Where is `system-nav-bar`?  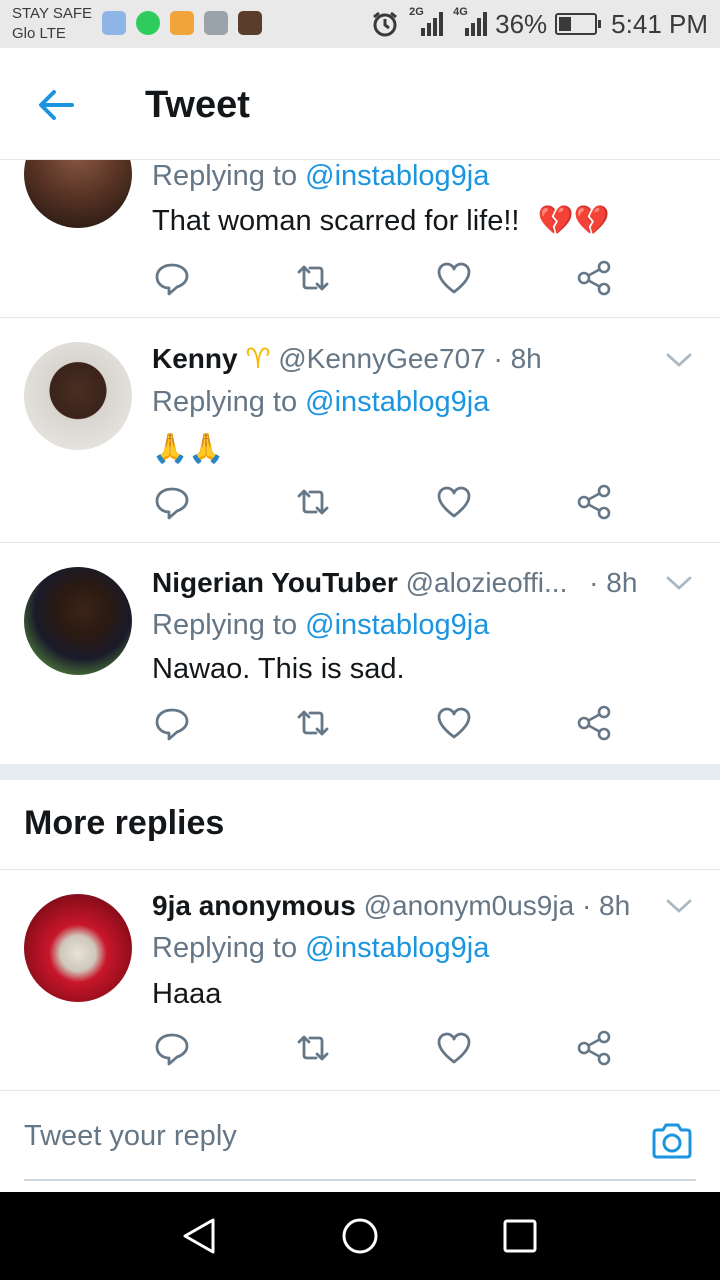 system-nav-bar is located at coordinates (360, 1236).